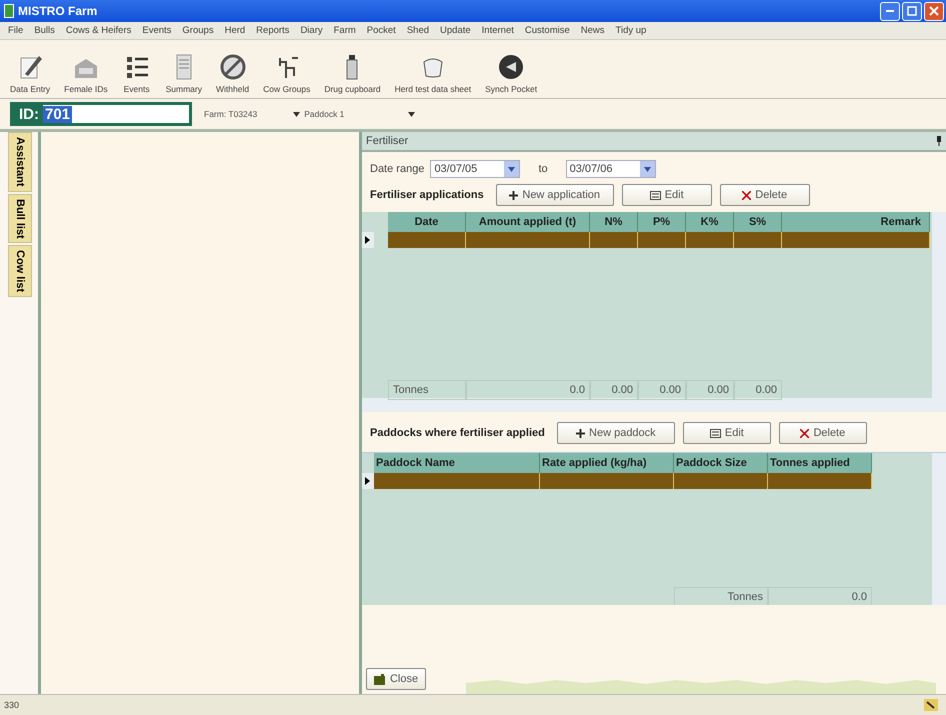 The image size is (946, 715). I want to click on menu-item: Bulls, so click(44, 30).